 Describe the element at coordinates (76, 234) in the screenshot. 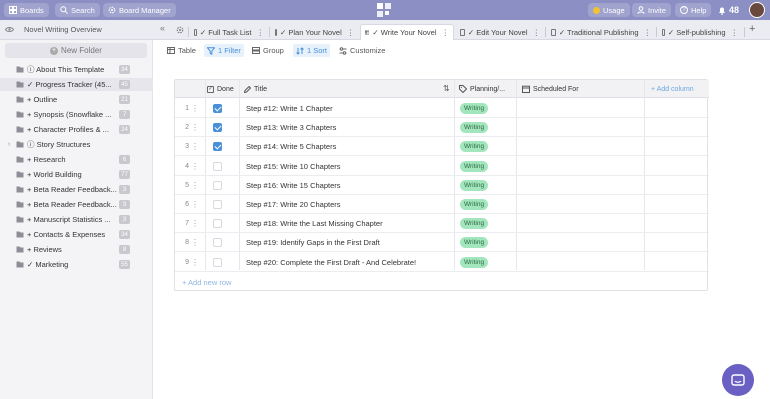

I see `sidebar-folder-item: + Contacts & Expenses 34` at that location.